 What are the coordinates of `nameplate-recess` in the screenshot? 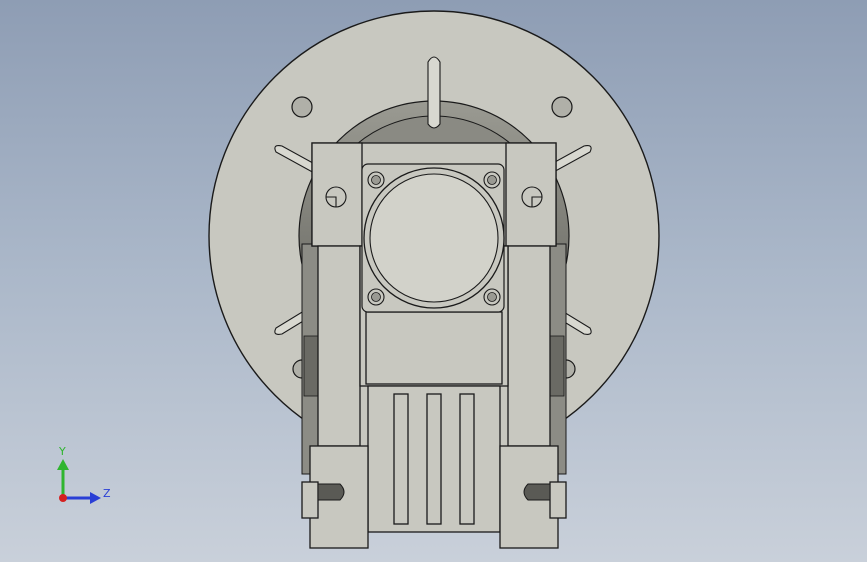 It's located at (434, 348).